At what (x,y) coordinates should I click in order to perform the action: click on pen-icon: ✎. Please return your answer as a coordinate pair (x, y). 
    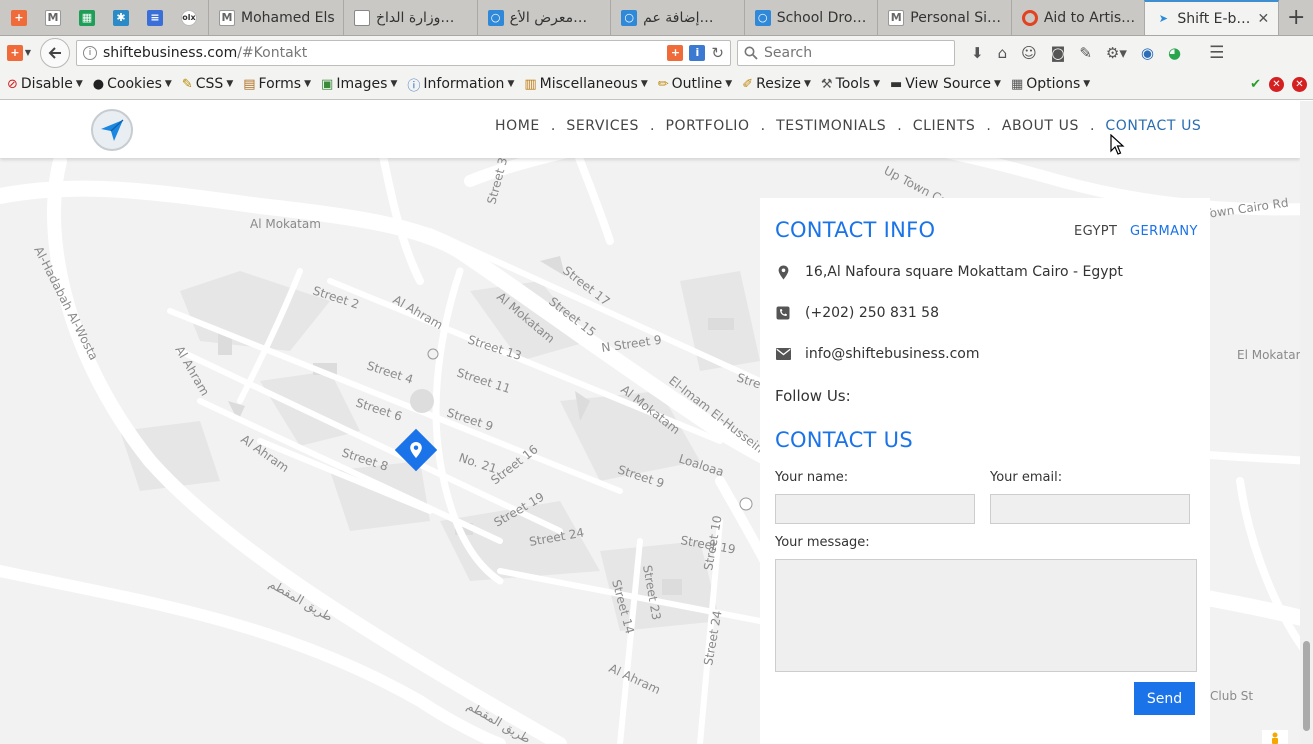
    Looking at the image, I should click on (1085, 53).